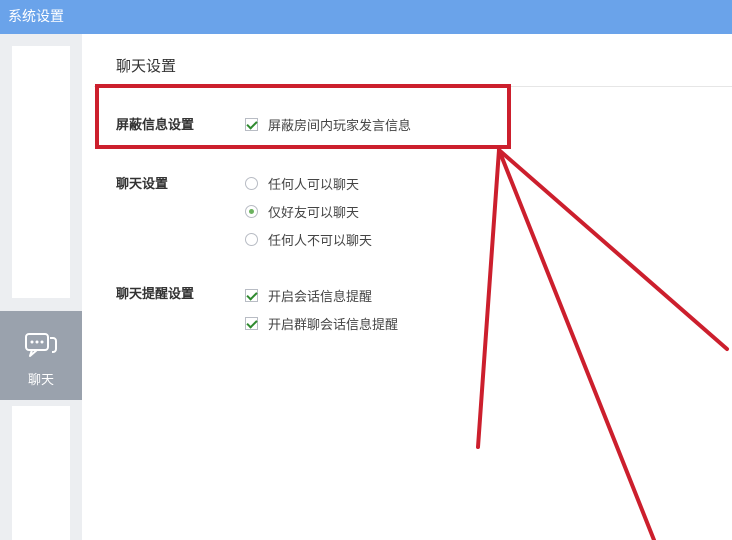  I want to click on option-block-room-messages: 屏蔽房间内玩家发言信息, so click(328, 124).